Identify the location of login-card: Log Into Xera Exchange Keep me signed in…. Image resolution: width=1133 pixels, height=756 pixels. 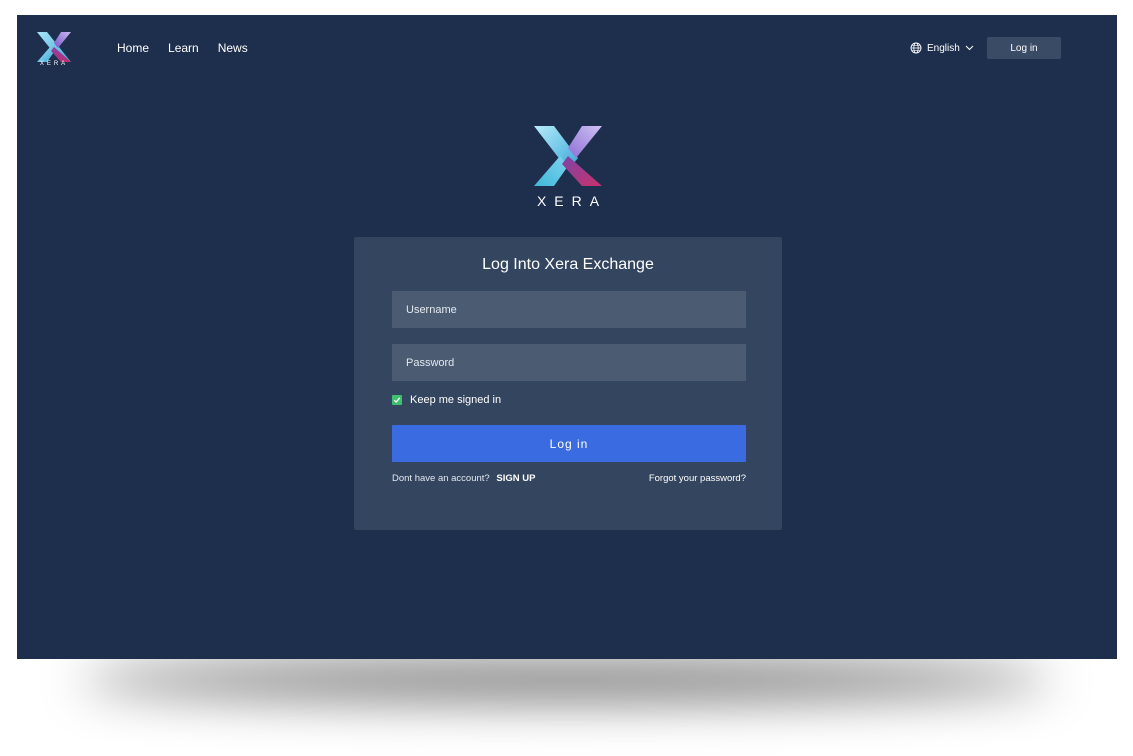
(568, 383).